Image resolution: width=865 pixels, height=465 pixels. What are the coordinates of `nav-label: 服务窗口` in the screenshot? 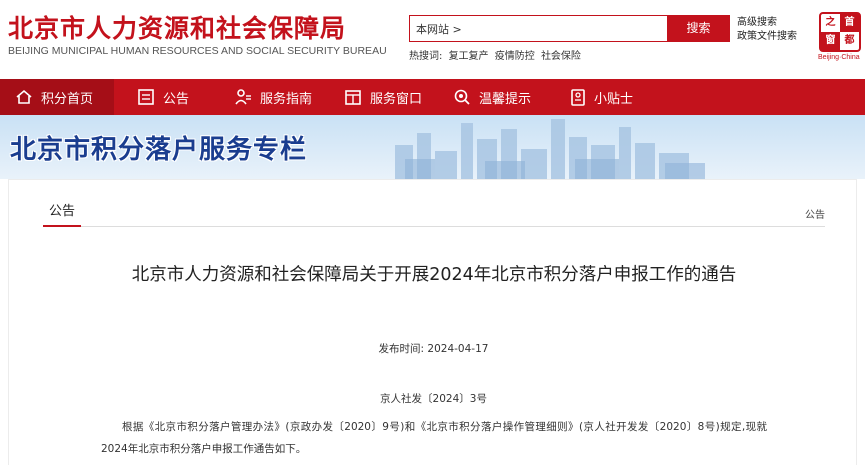 It's located at (396, 99).